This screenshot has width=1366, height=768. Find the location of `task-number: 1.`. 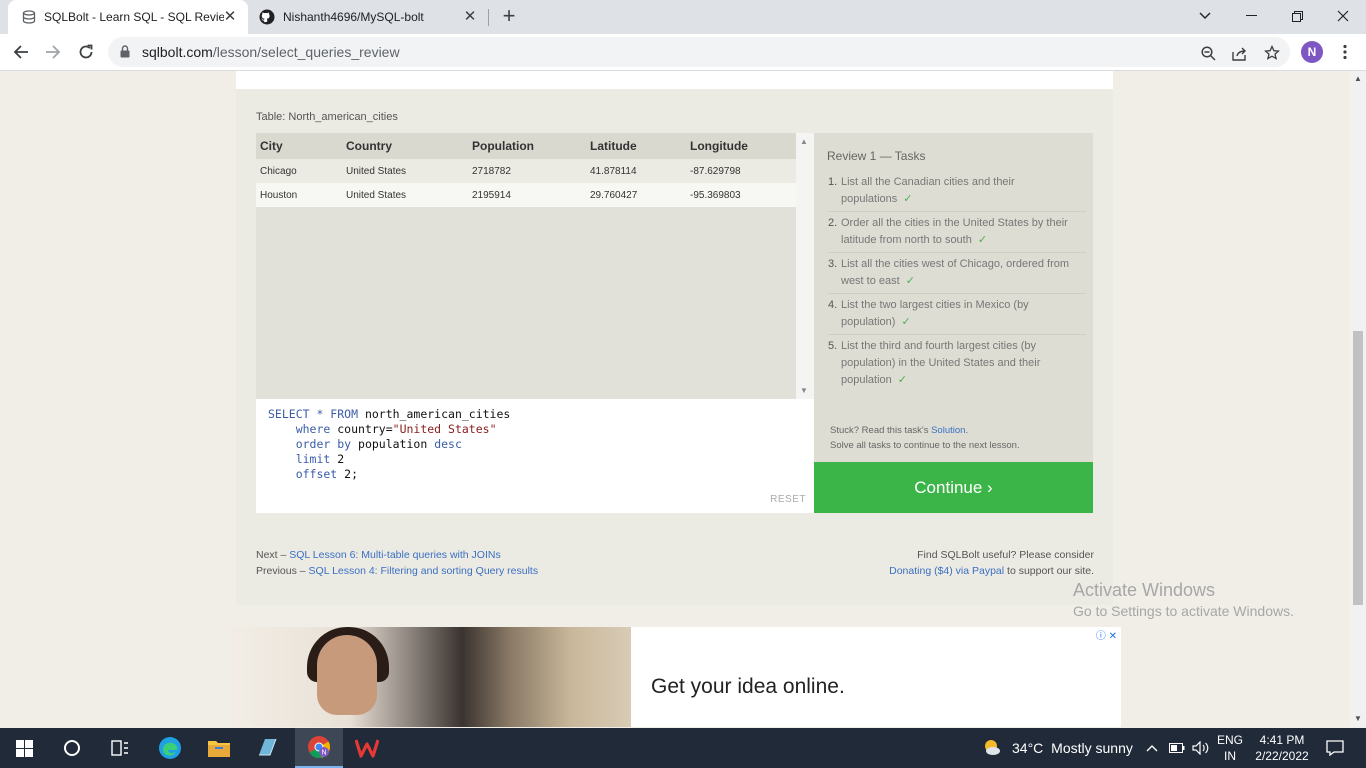

task-number: 1. is located at coordinates (833, 182).